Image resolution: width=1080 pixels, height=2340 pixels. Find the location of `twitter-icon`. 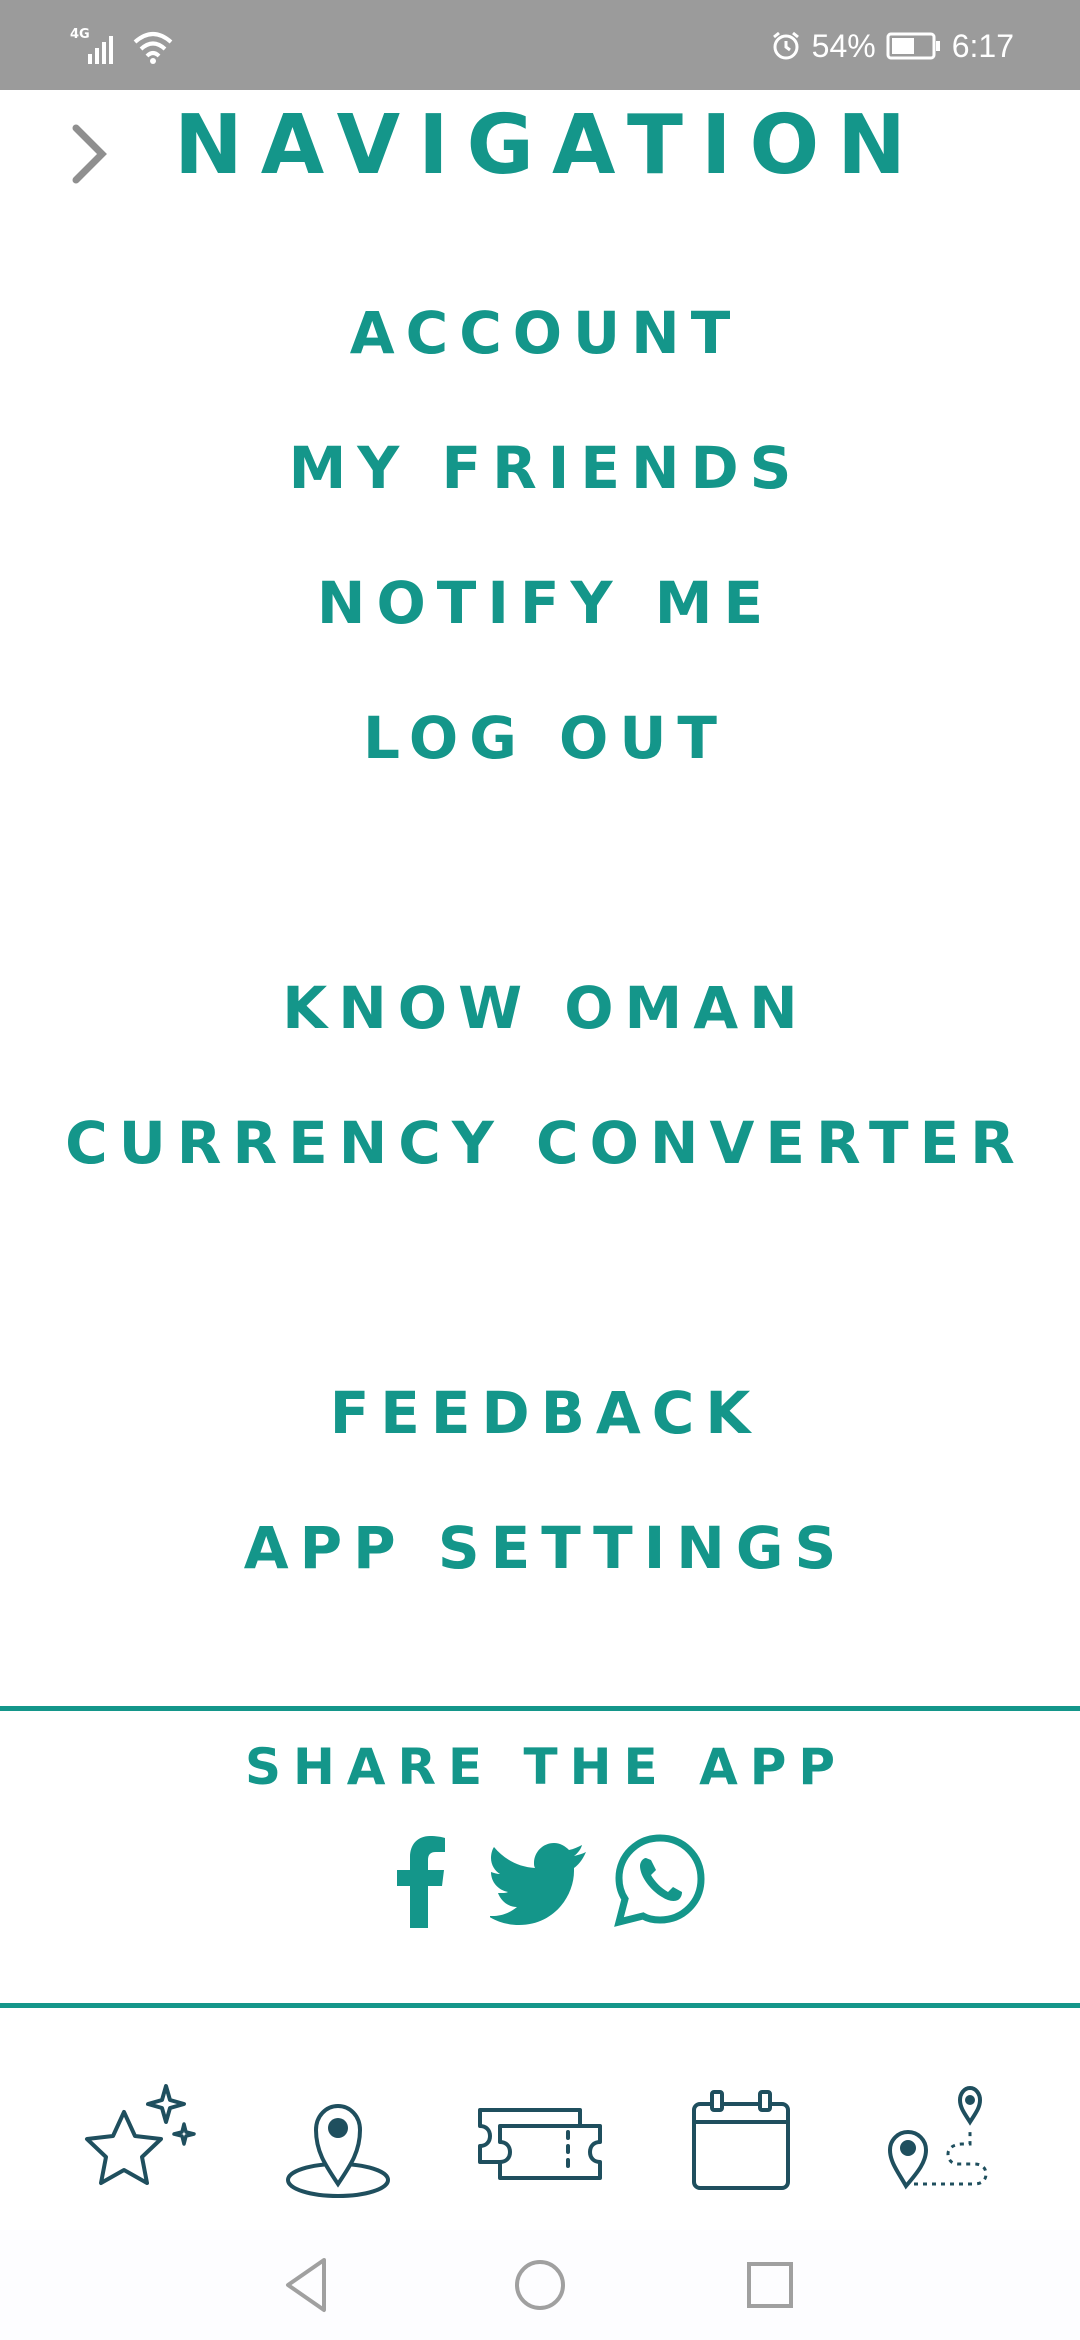

twitter-icon is located at coordinates (540, 1880).